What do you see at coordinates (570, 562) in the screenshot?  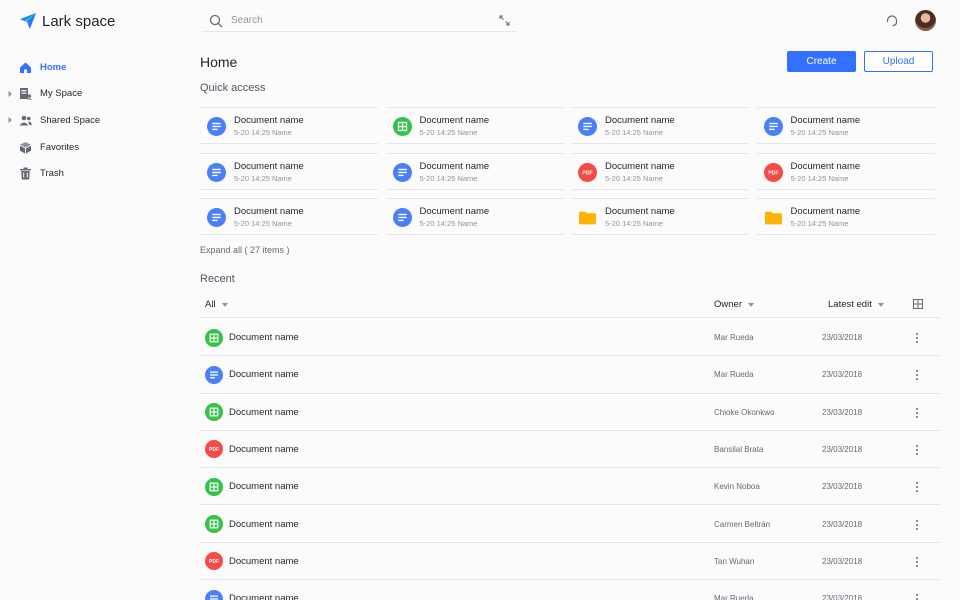 I see `table-row: PDF Document name Tan Wuhan 23/03/2018` at bounding box center [570, 562].